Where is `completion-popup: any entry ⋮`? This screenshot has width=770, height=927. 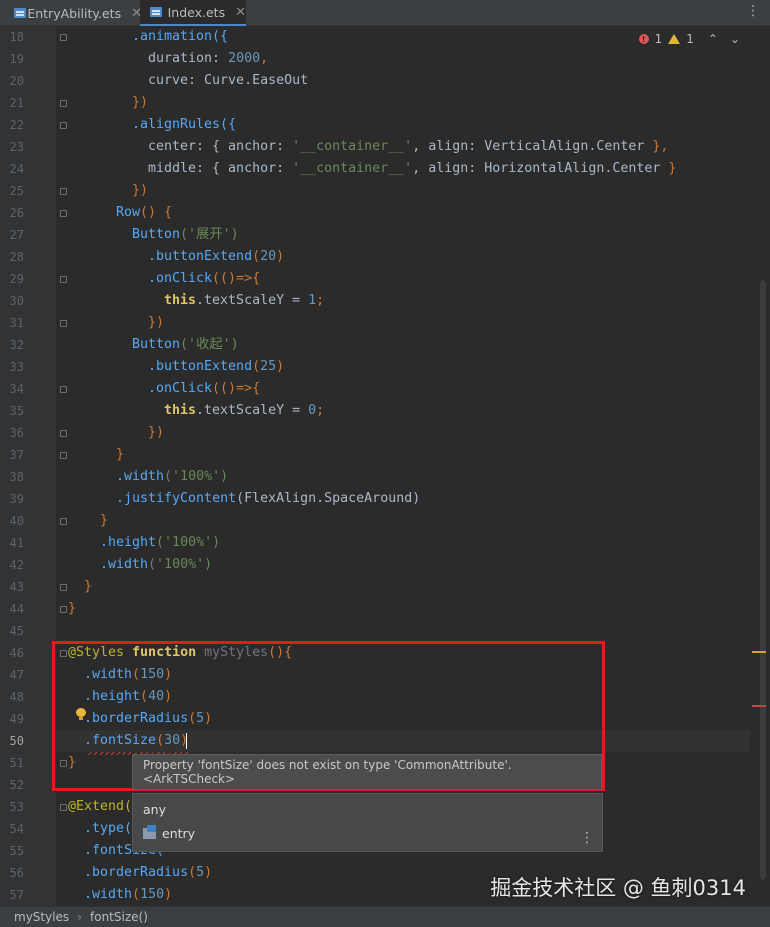 completion-popup: any entry ⋮ is located at coordinates (367, 822).